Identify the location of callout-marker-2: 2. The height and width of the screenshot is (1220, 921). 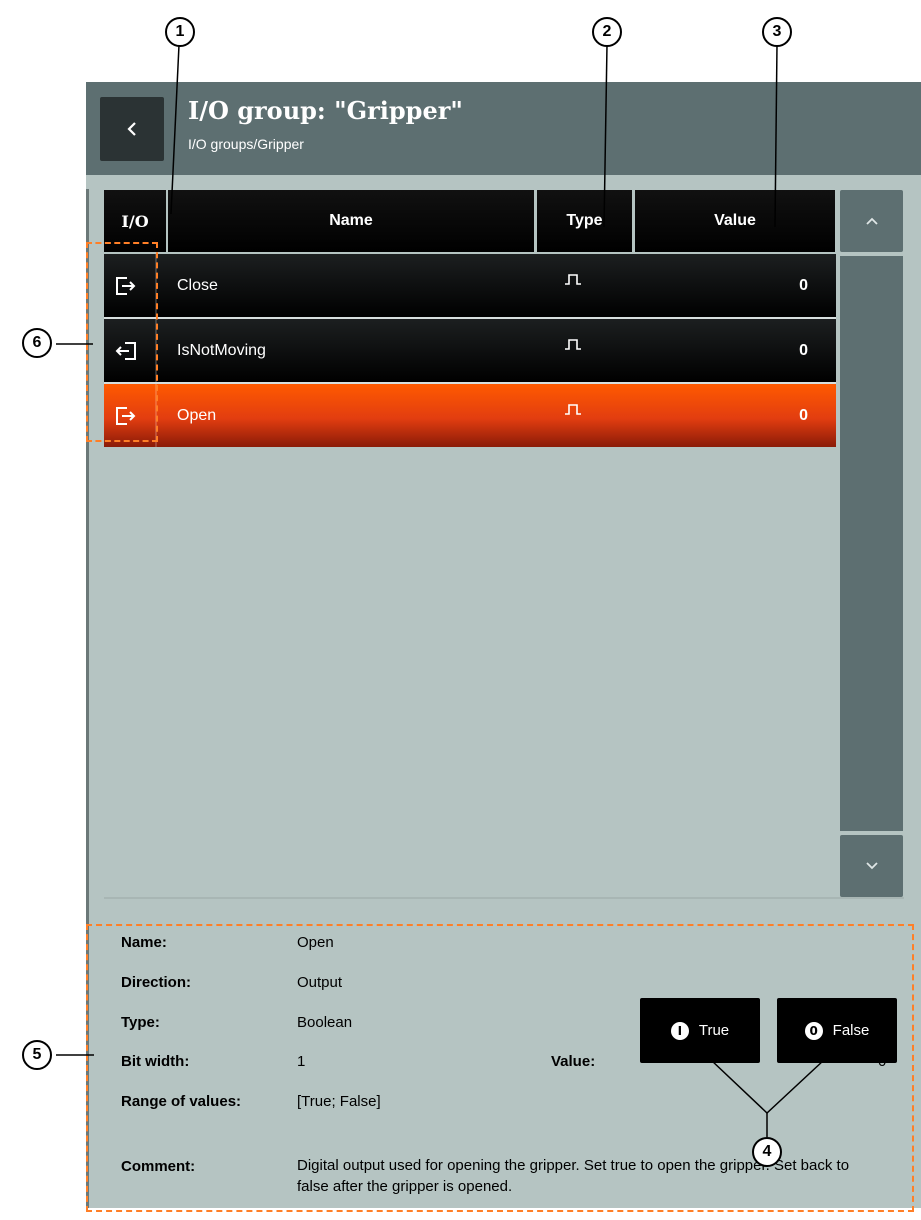
(607, 32).